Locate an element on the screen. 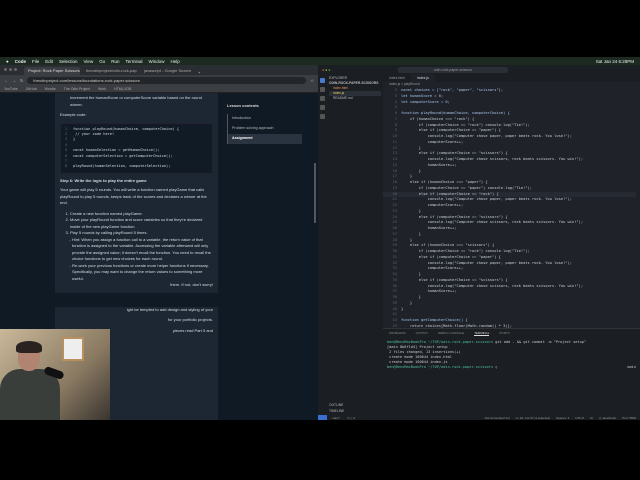 Image resolution: width=640 pixels, height=480 pixels. timeline-section: TIMELINE is located at coordinates (336, 411).